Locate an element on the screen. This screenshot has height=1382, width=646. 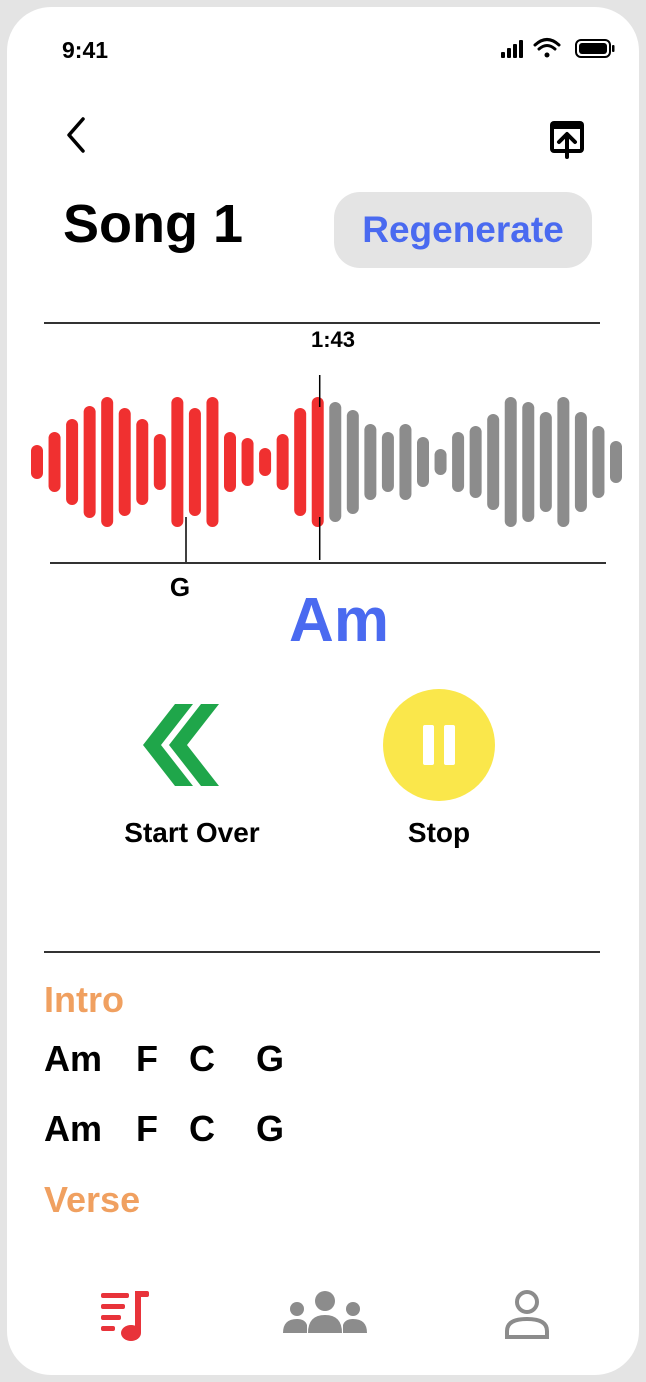
status-time: 9:41 is located at coordinates (85, 50).